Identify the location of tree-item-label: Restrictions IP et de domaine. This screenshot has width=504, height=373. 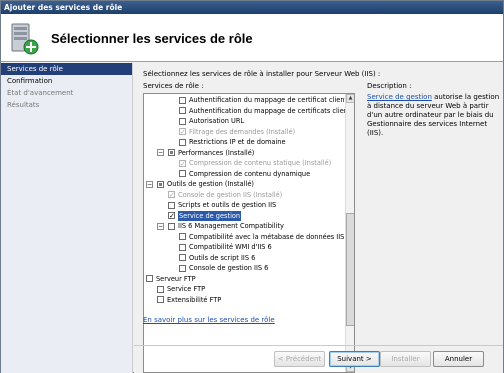
(237, 142).